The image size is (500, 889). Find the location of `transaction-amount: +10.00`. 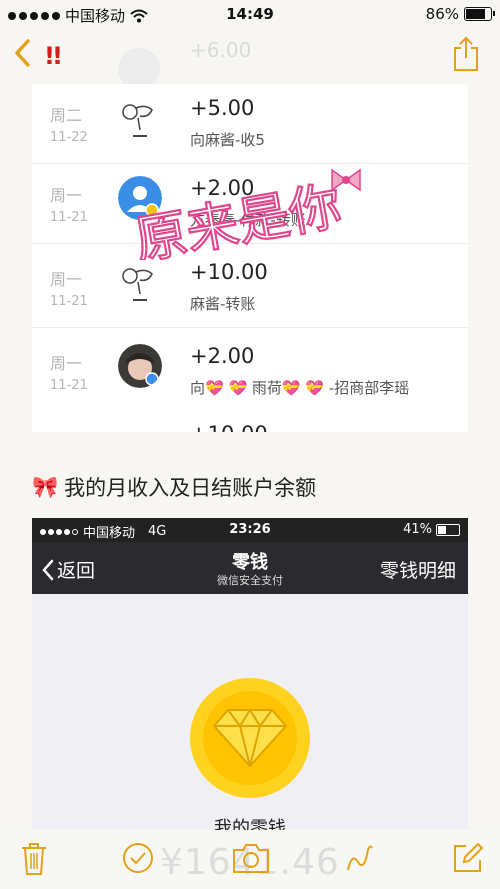

transaction-amount: +10.00 is located at coordinates (229, 272).